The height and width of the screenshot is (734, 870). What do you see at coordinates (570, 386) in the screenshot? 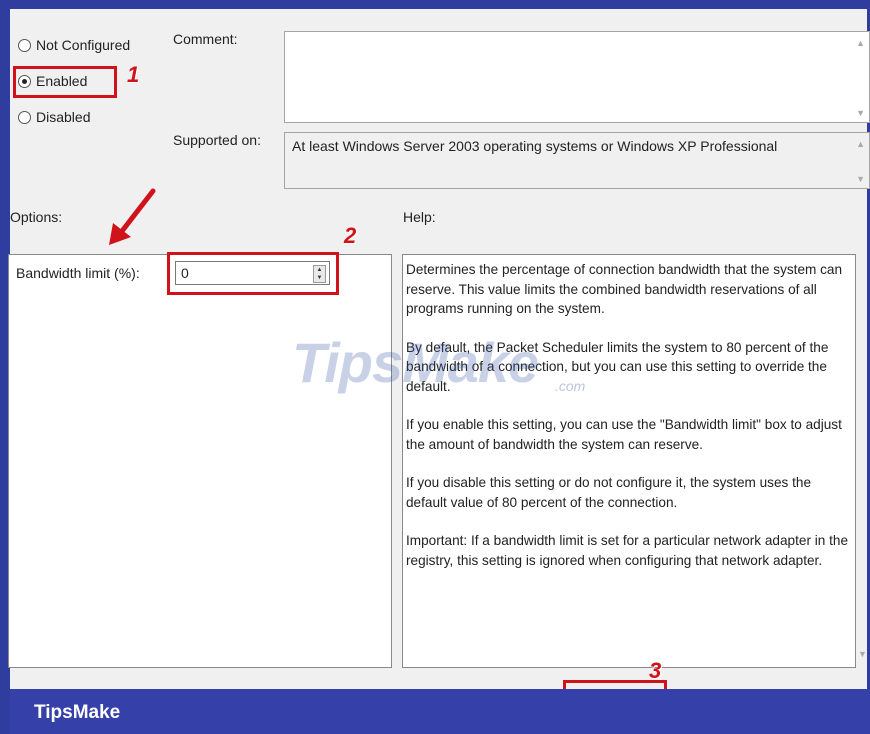
I see `watermark-suffix: .com` at bounding box center [570, 386].